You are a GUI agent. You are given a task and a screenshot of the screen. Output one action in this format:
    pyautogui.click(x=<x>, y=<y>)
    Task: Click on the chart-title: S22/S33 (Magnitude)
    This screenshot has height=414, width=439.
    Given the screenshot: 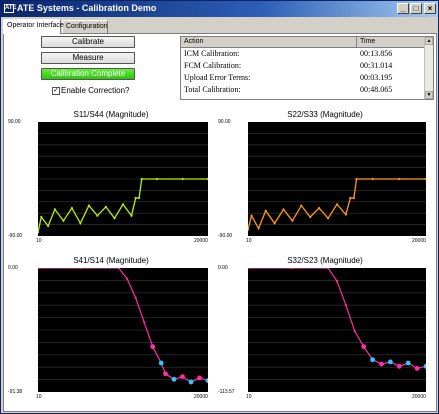 What is the action you would take?
    pyautogui.click(x=325, y=114)
    